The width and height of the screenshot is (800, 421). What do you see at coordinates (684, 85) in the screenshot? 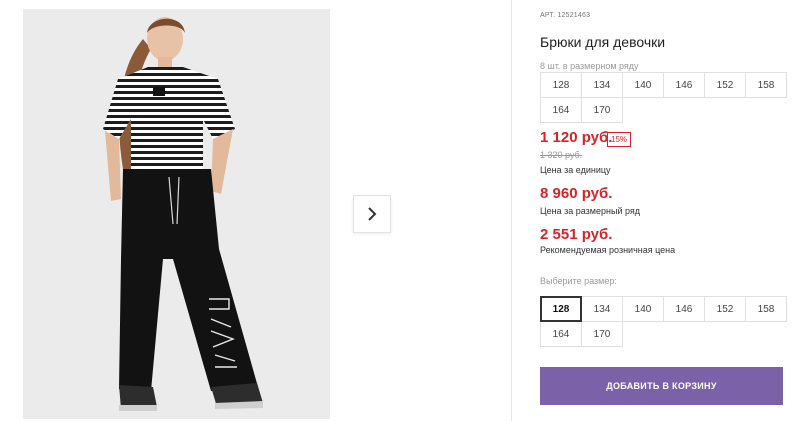
I see `pack-size-cell: 146` at bounding box center [684, 85].